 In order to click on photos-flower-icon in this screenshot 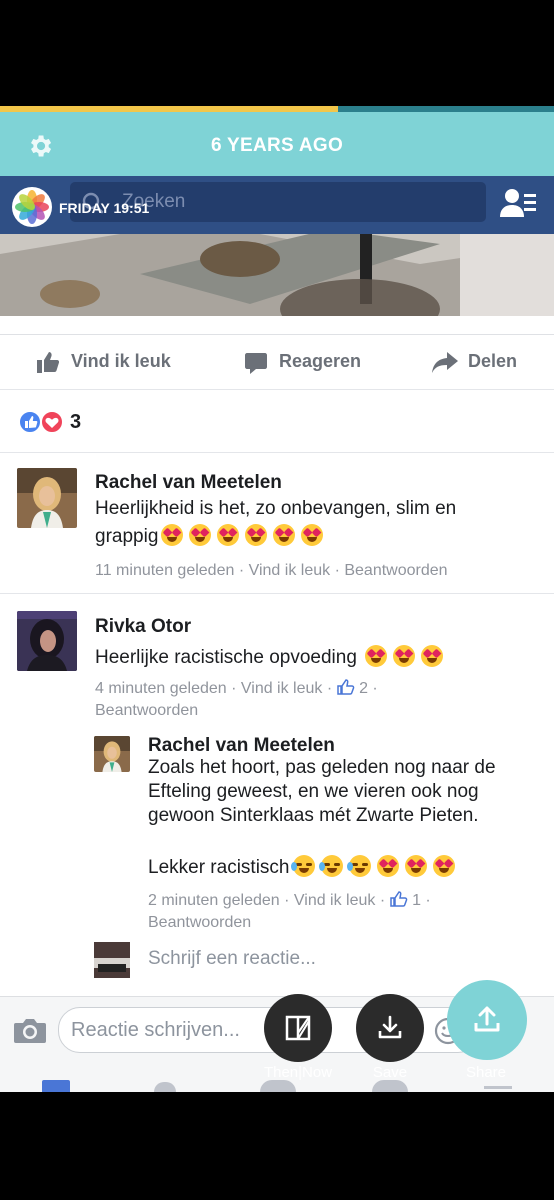, I will do `click(32, 207)`.